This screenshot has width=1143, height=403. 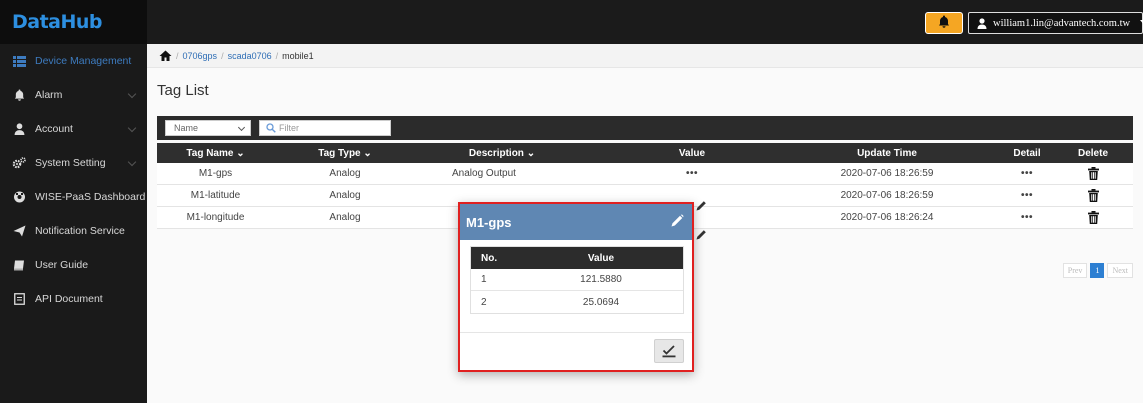 I want to click on sidebar-item-label: Notification Service, so click(x=80, y=231).